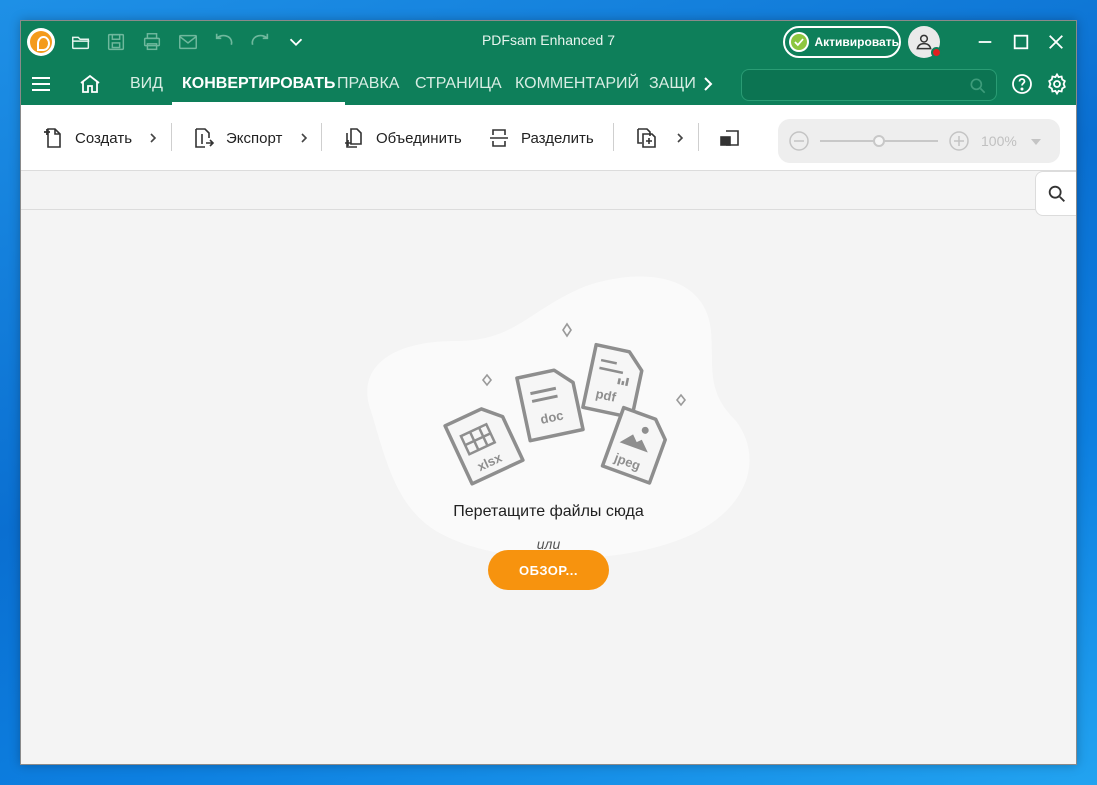 The width and height of the screenshot is (1097, 785). Describe the element at coordinates (258, 84) in the screenshot. I see `menu-tab-convert: КОНВЕРТИРОВАТЬ` at that location.